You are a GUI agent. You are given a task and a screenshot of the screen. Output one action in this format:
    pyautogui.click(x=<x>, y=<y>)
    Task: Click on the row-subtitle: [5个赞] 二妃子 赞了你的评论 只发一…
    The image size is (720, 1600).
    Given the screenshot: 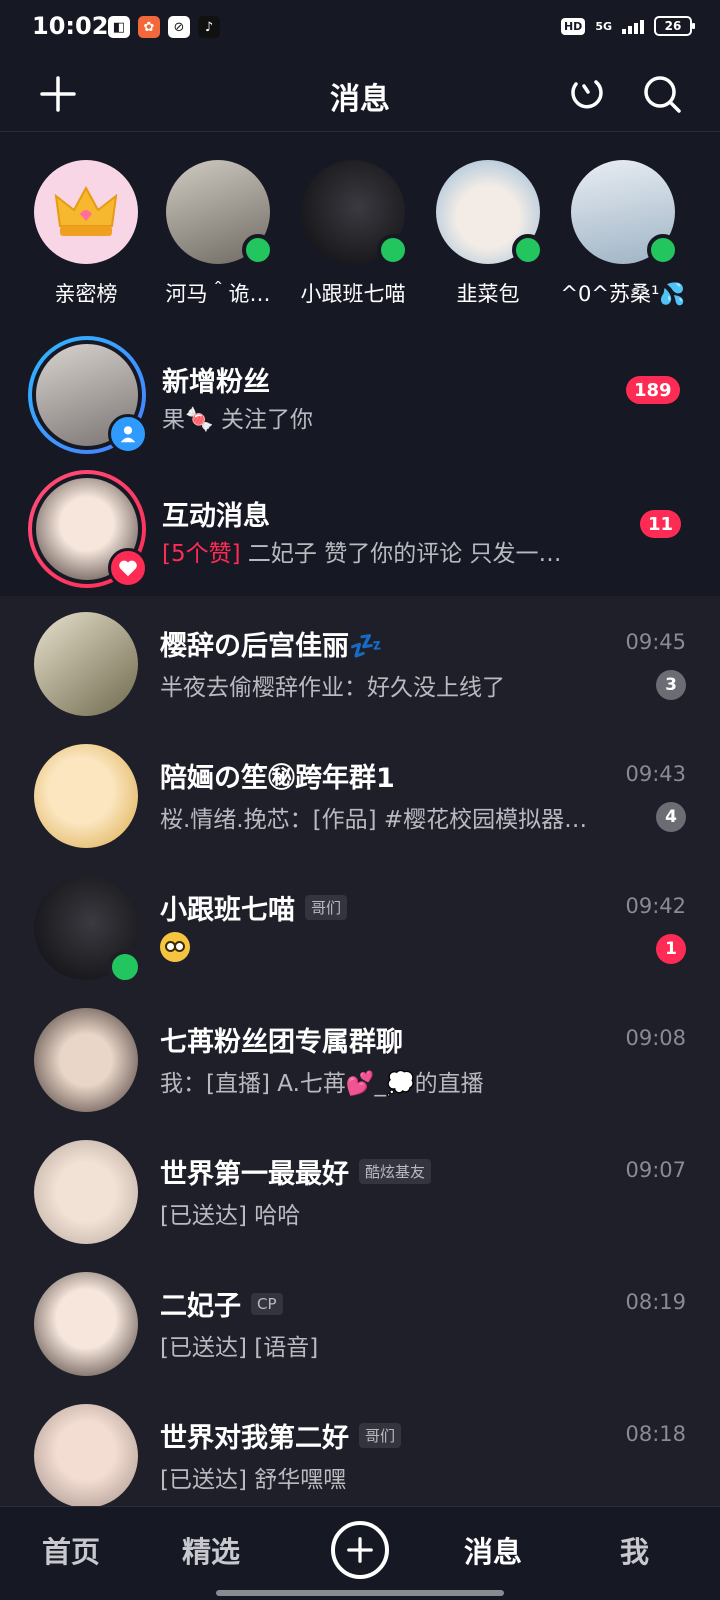 What is the action you would take?
    pyautogui.click(x=362, y=554)
    